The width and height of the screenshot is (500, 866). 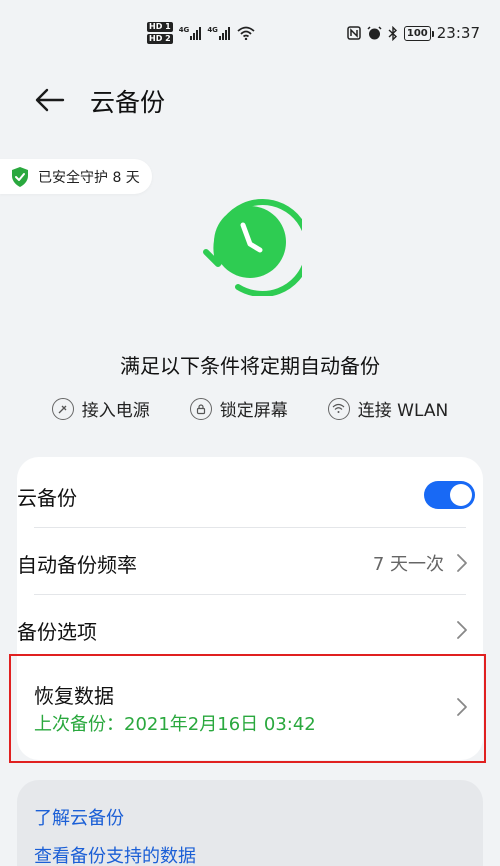 What do you see at coordinates (79, 817) in the screenshot?
I see `learn-cloud-backup-link: 了解云备份` at bounding box center [79, 817].